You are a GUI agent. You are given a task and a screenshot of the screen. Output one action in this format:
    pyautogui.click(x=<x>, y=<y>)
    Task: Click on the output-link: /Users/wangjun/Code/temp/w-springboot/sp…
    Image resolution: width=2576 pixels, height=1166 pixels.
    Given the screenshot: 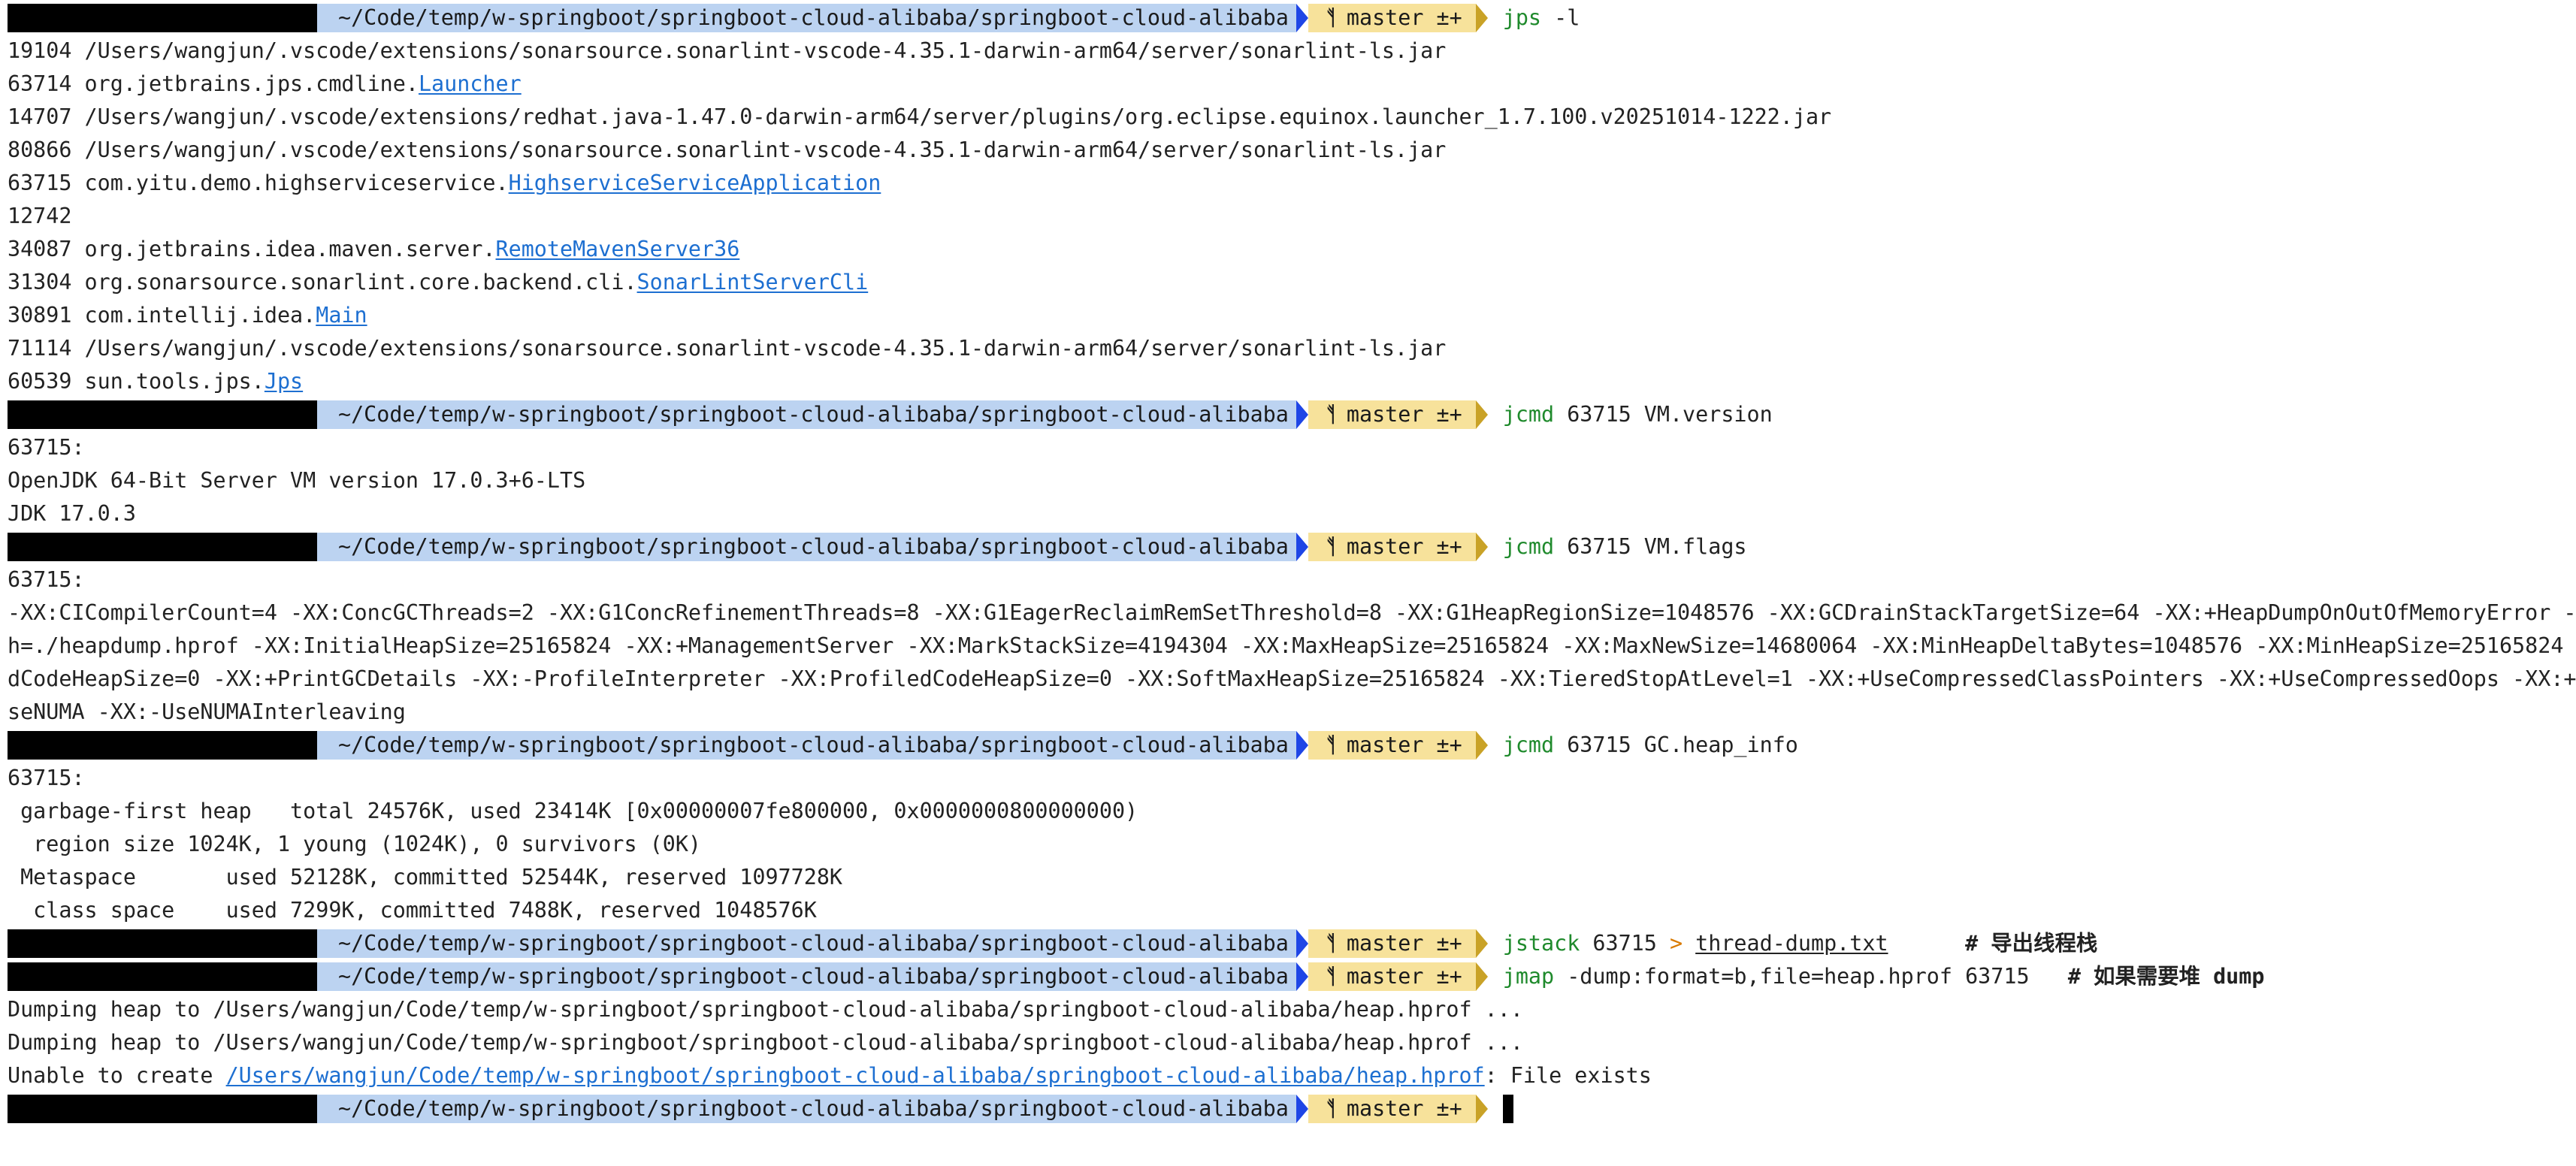 What is the action you would take?
    pyautogui.click(x=856, y=1075)
    